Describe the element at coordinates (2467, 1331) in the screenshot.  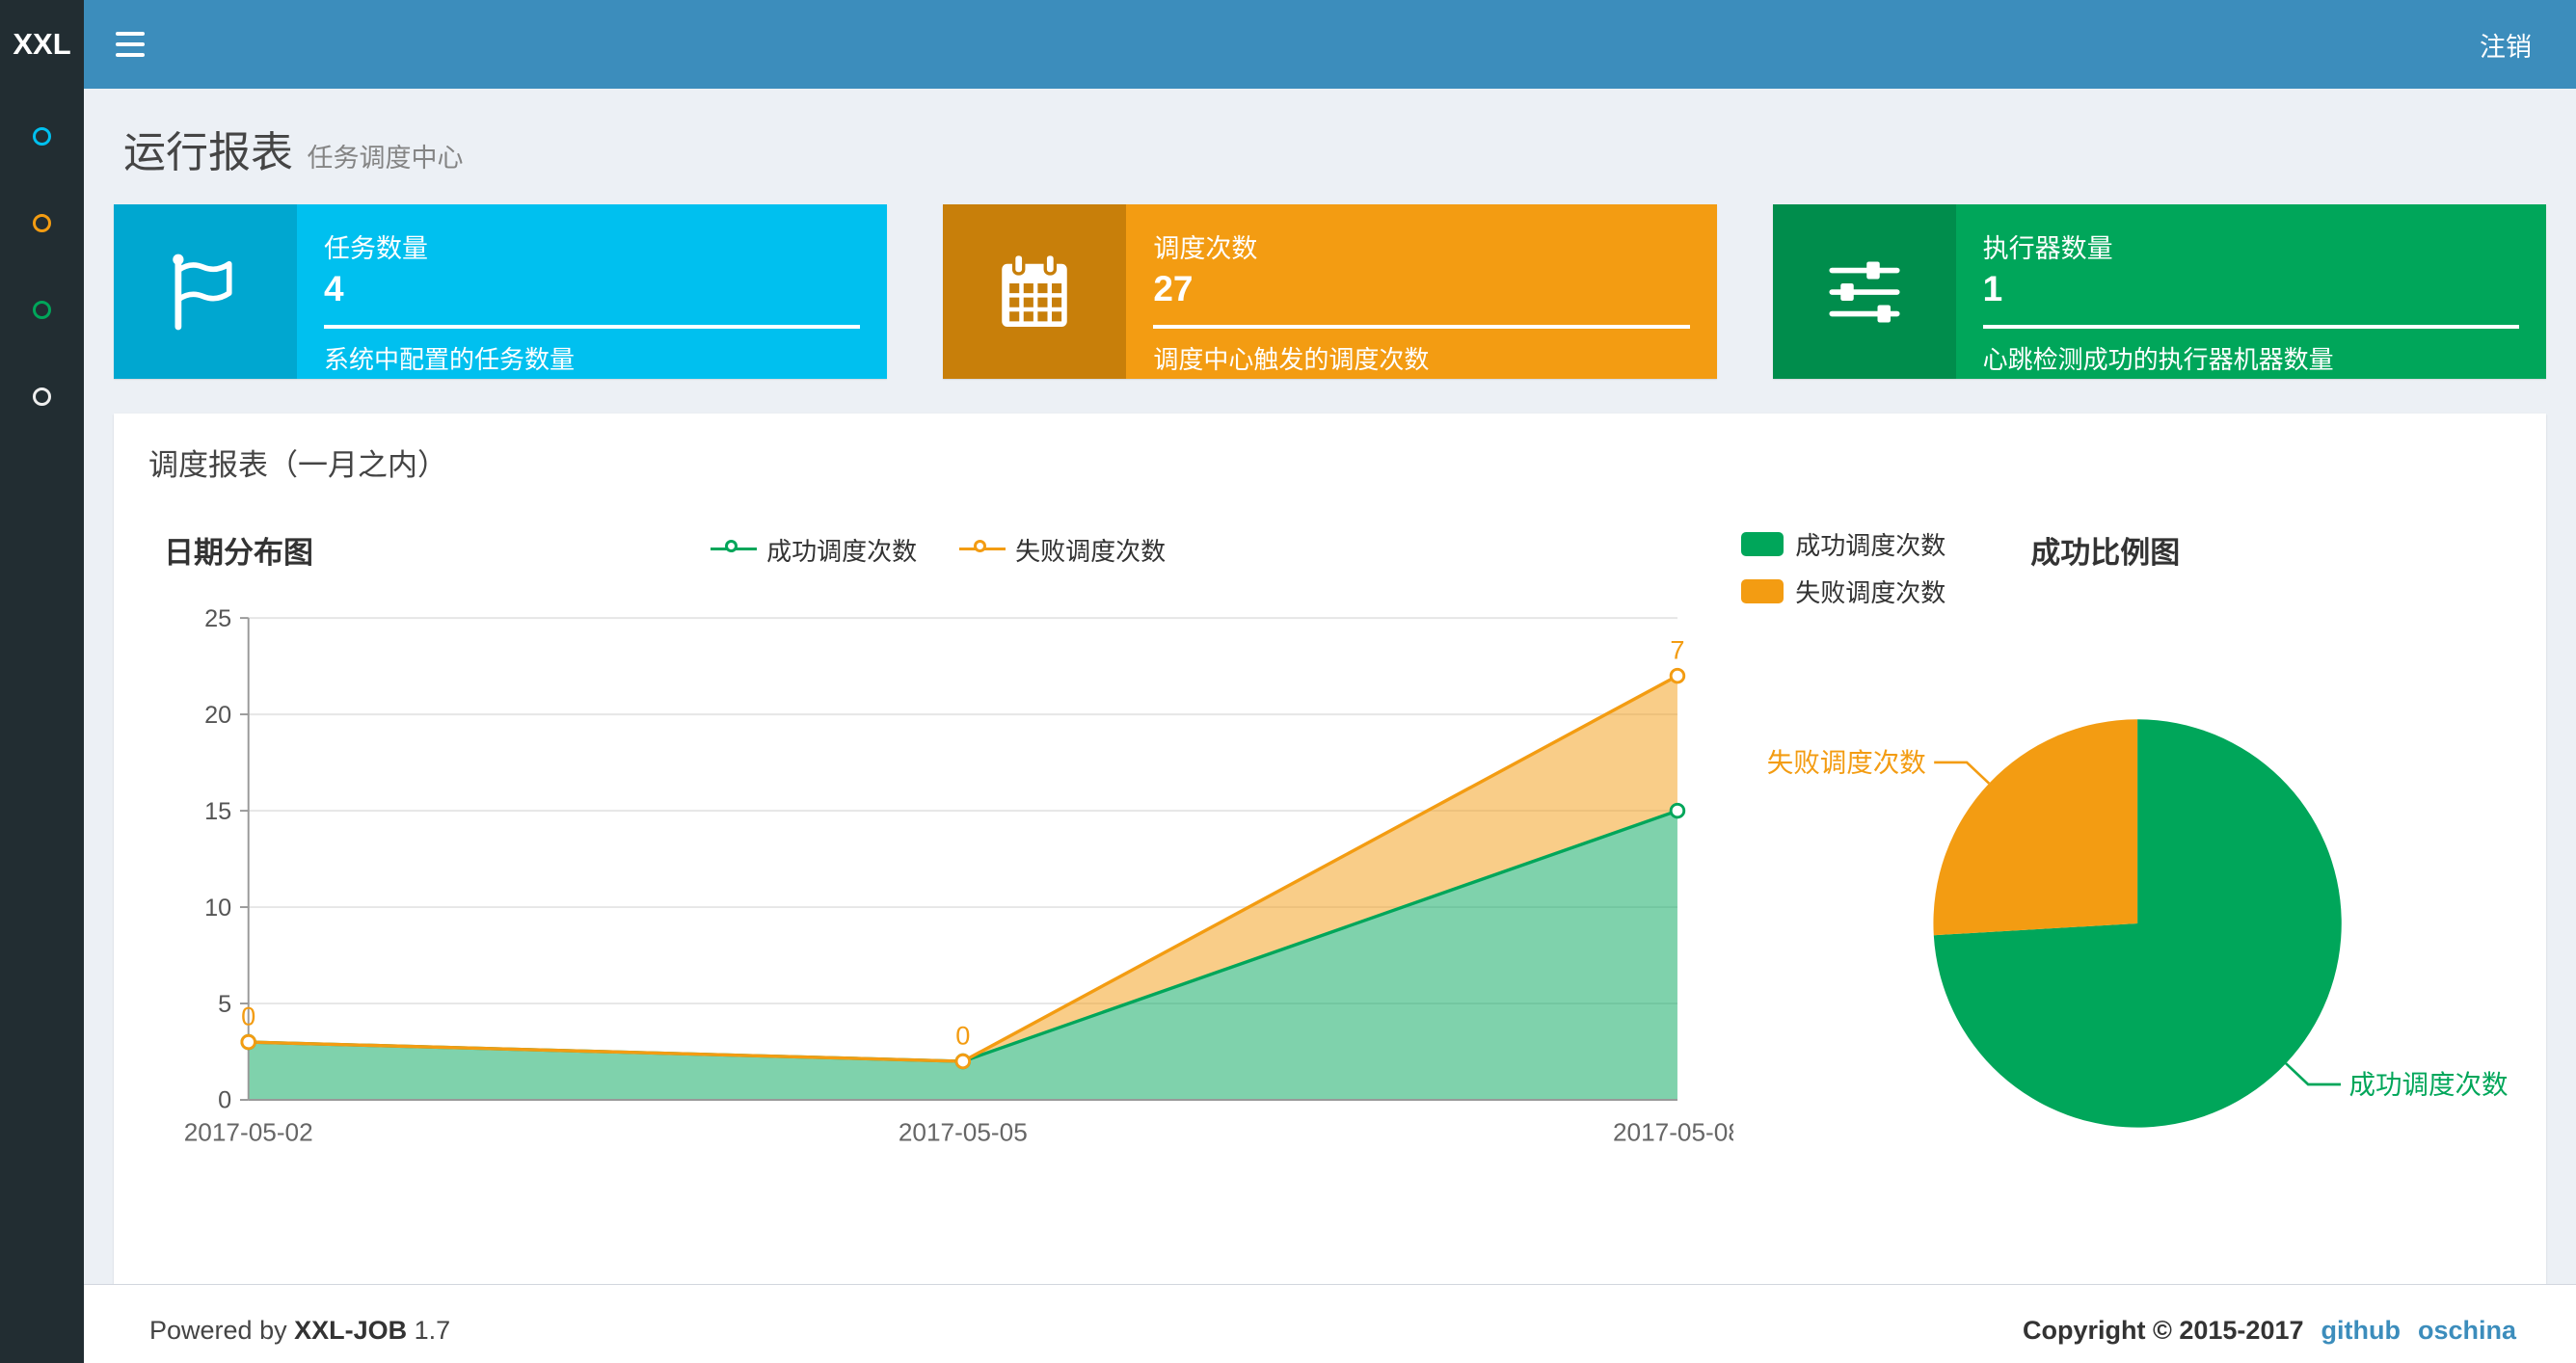
I see `oschina-link: oschina` at that location.